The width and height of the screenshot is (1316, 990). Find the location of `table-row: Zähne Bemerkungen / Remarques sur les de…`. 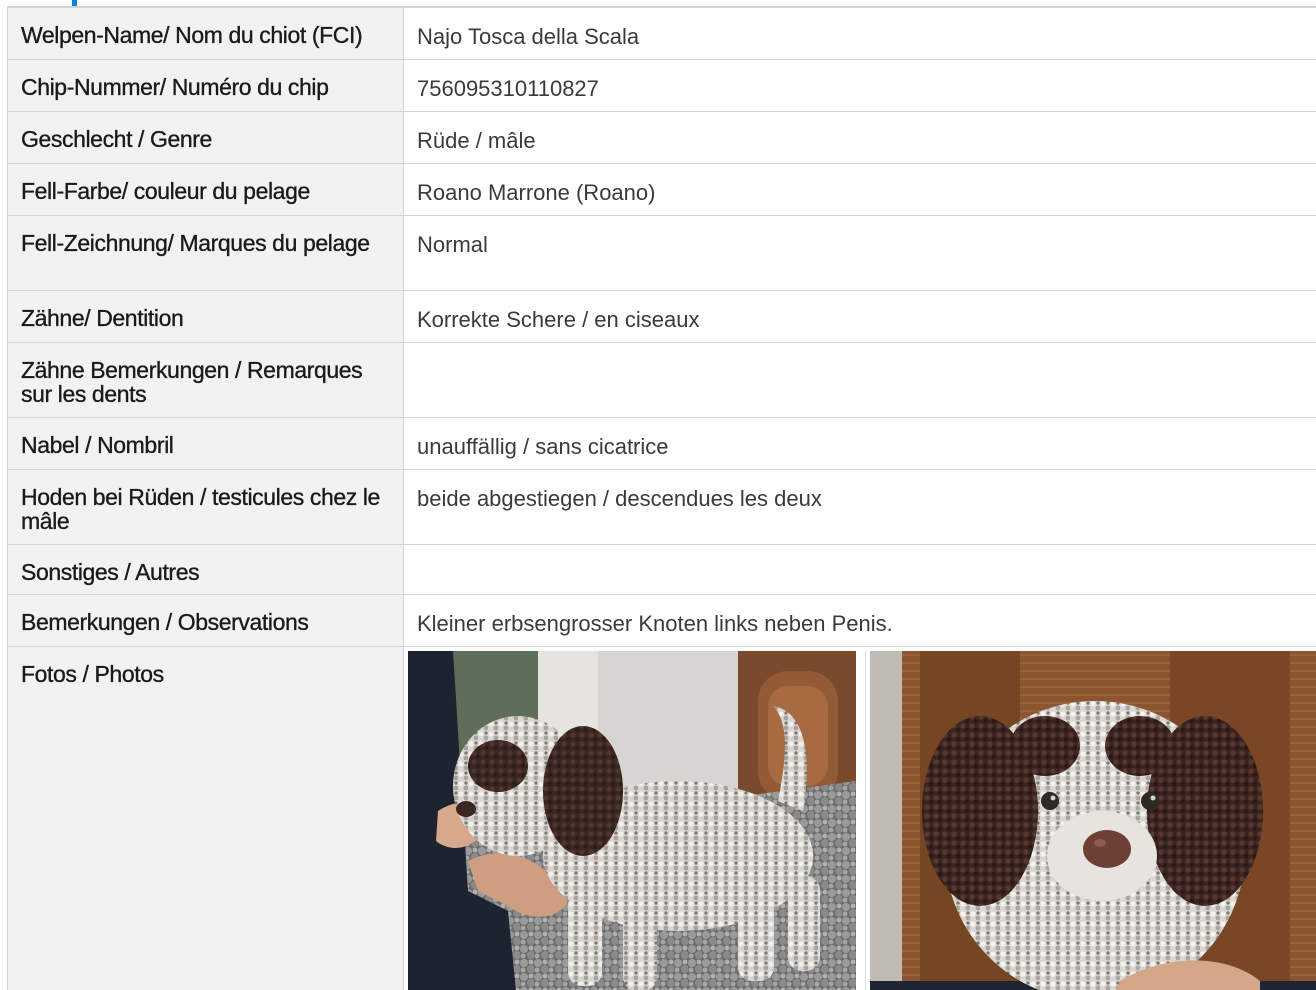

table-row: Zähne Bemerkungen / Remarques sur les de… is located at coordinates (661, 380).